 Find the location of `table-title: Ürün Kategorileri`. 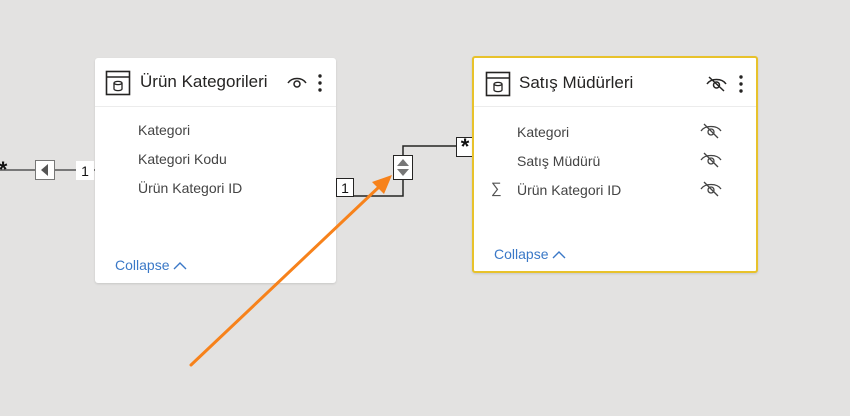

table-title: Ürün Kategorileri is located at coordinates (204, 81).